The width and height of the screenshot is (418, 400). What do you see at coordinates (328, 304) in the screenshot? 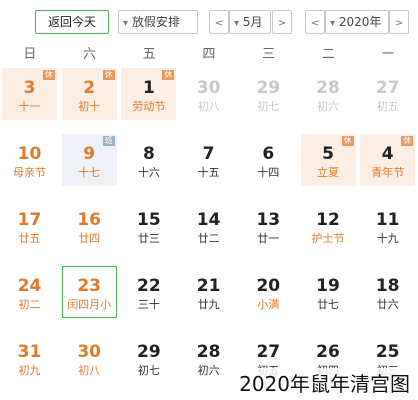
I see `lunar-date: 廿七` at bounding box center [328, 304].